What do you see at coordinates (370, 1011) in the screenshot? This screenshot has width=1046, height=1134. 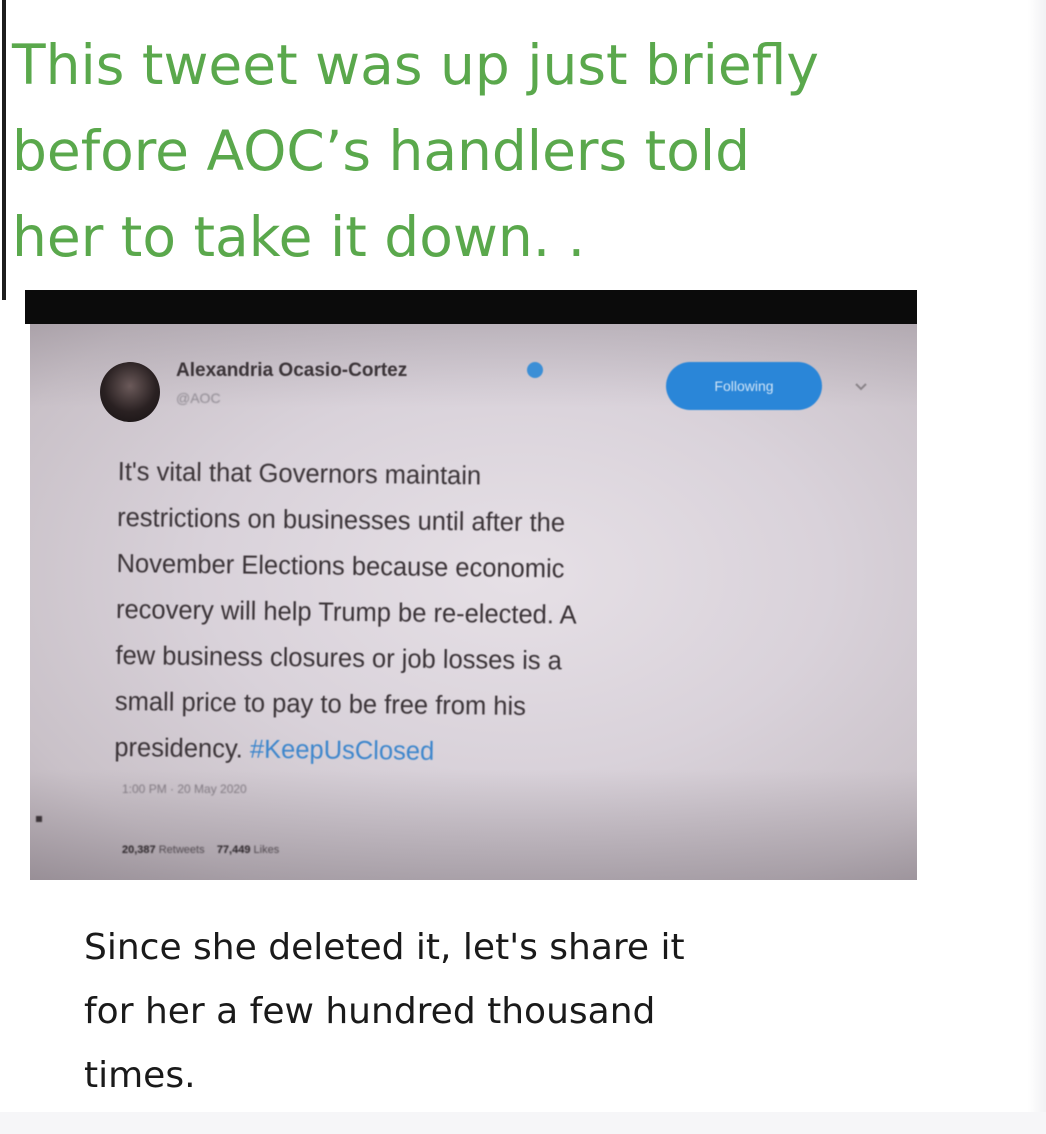 I see `caption-line-2: for her a few hundred thousand` at bounding box center [370, 1011].